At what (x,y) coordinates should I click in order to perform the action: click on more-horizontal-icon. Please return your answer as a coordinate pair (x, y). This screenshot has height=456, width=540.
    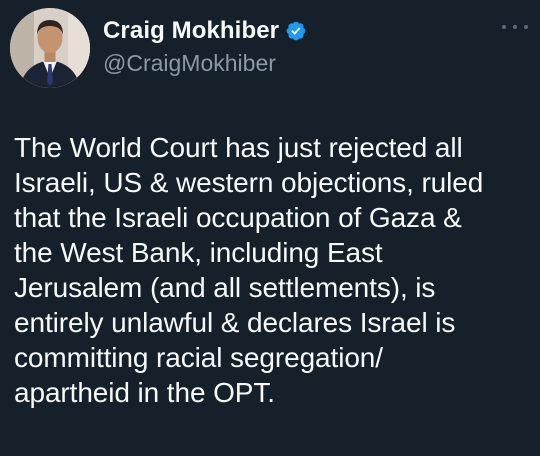
    Looking at the image, I should click on (515, 27).